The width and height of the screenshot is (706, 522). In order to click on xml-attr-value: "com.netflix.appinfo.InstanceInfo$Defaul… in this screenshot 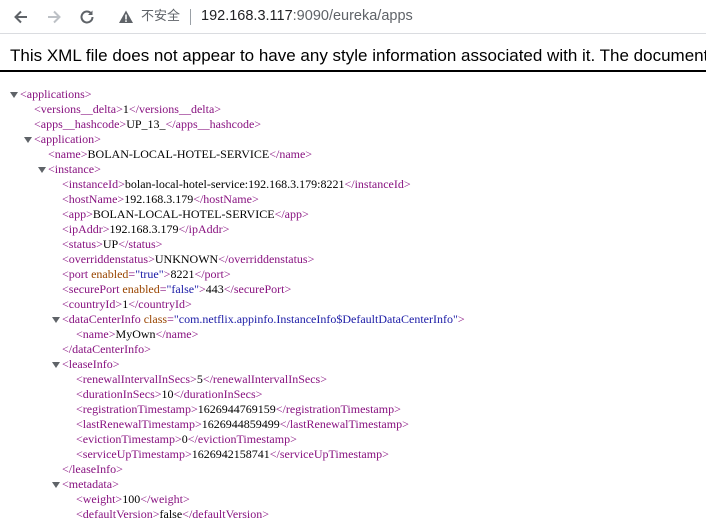, I will do `click(315, 319)`.